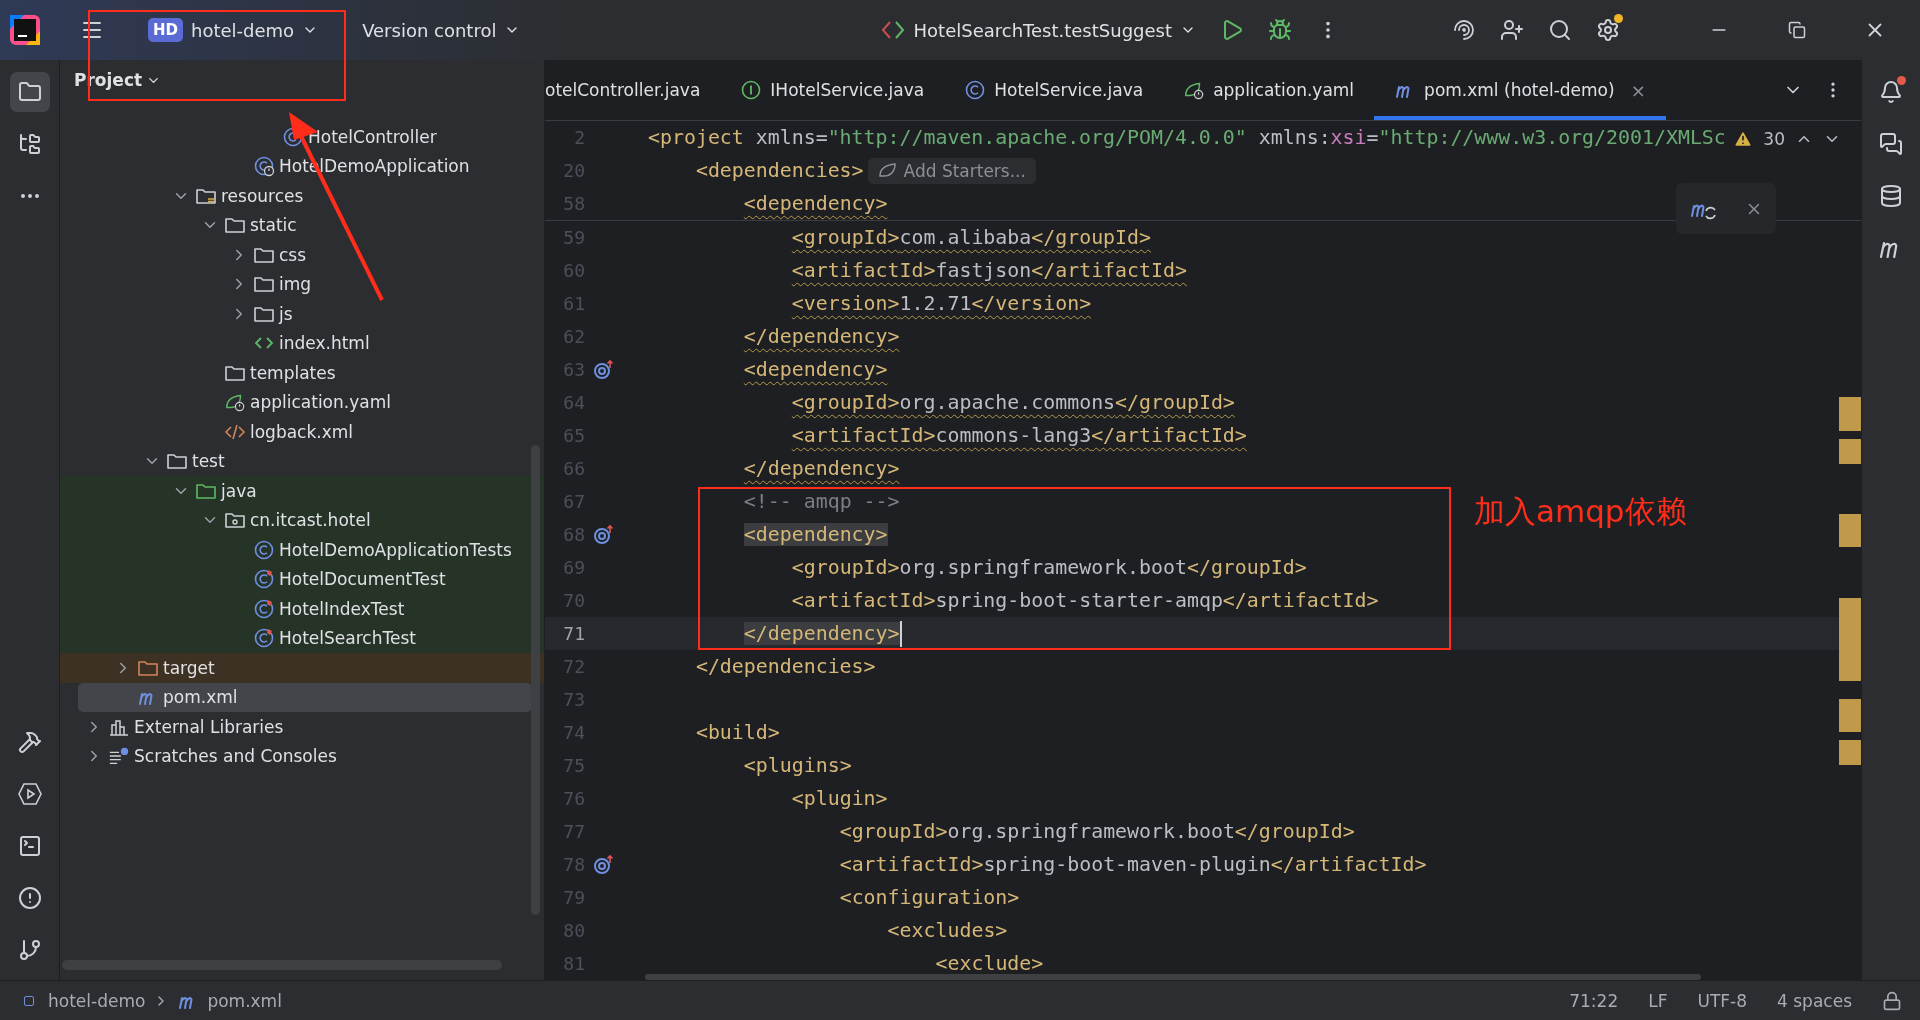 Image resolution: width=1920 pixels, height=1020 pixels. What do you see at coordinates (1638, 90) in the screenshot?
I see `close-icon: ×` at bounding box center [1638, 90].